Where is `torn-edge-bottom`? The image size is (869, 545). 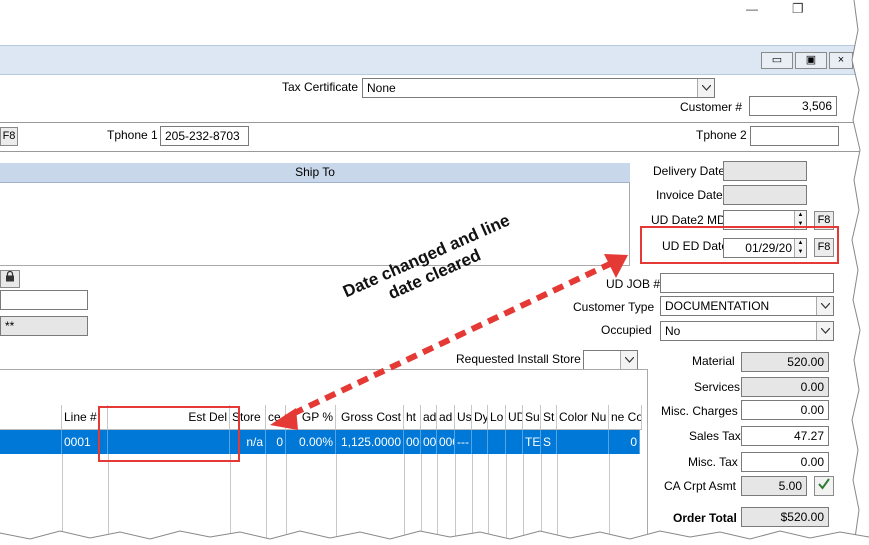
torn-edge-bottom is located at coordinates (434, 537).